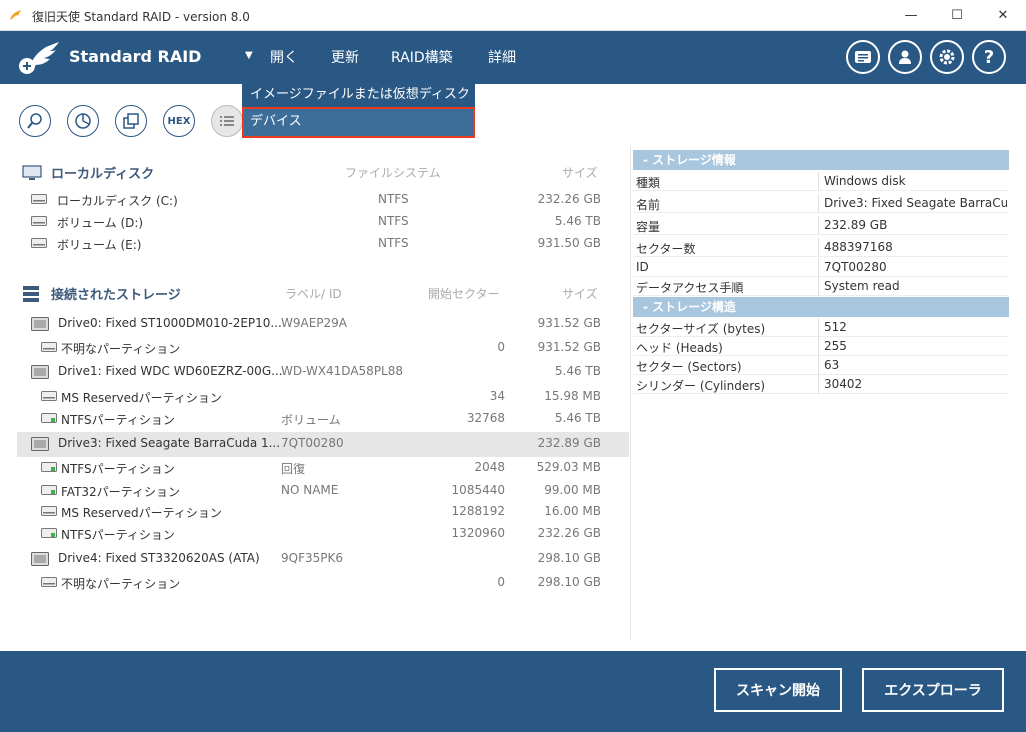  What do you see at coordinates (821, 346) in the screenshot?
I see `property-row: ヘッド (Heads) 255` at bounding box center [821, 346].